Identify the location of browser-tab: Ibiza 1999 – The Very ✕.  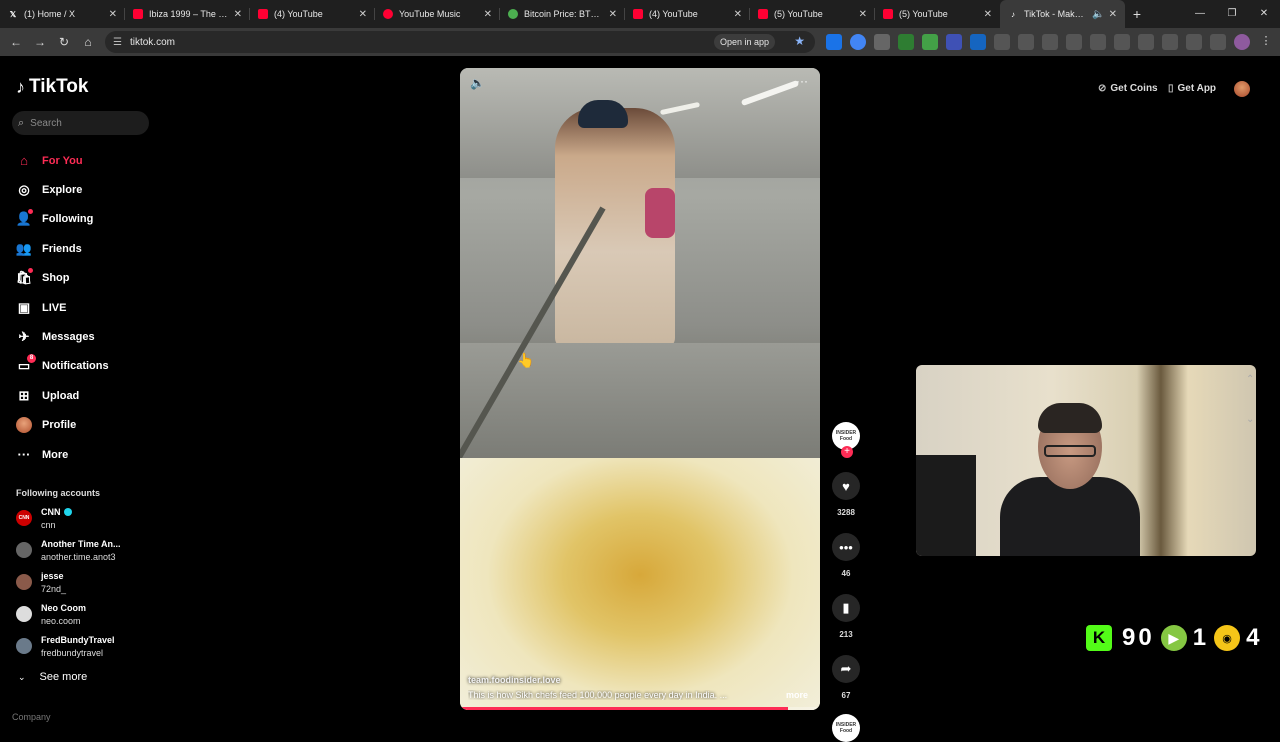
(187, 14).